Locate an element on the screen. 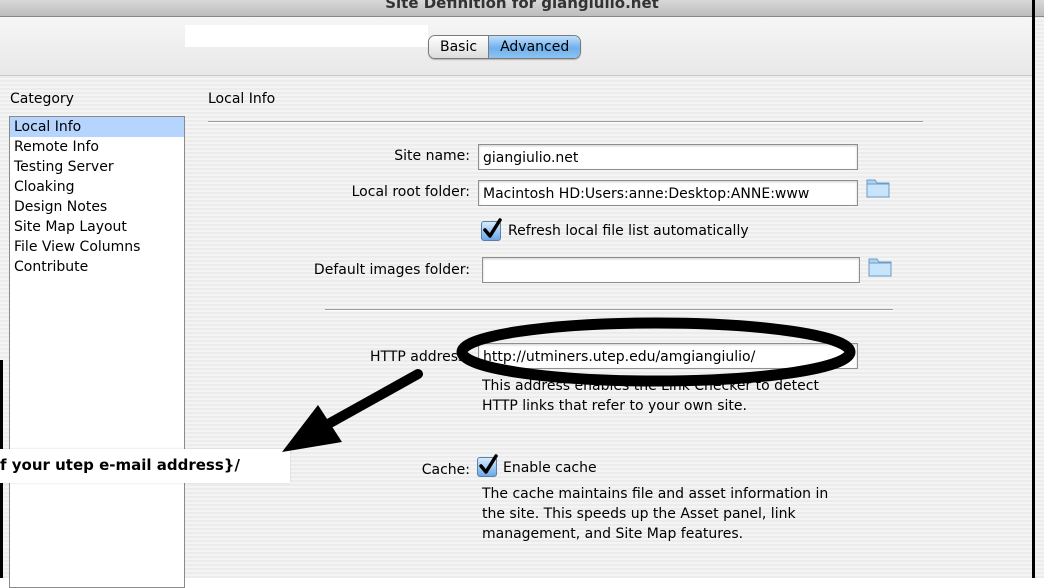 Image resolution: width=1044 pixels, height=588 pixels. annotation-arrow-shaft is located at coordinates (374, 398).